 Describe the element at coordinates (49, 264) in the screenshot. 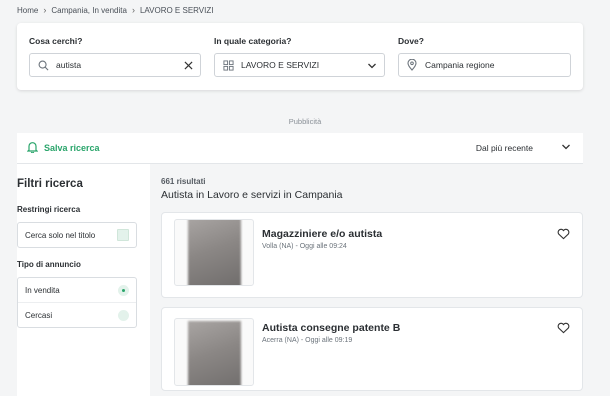

I see `ad-type-label: Tipo di annuncio` at that location.